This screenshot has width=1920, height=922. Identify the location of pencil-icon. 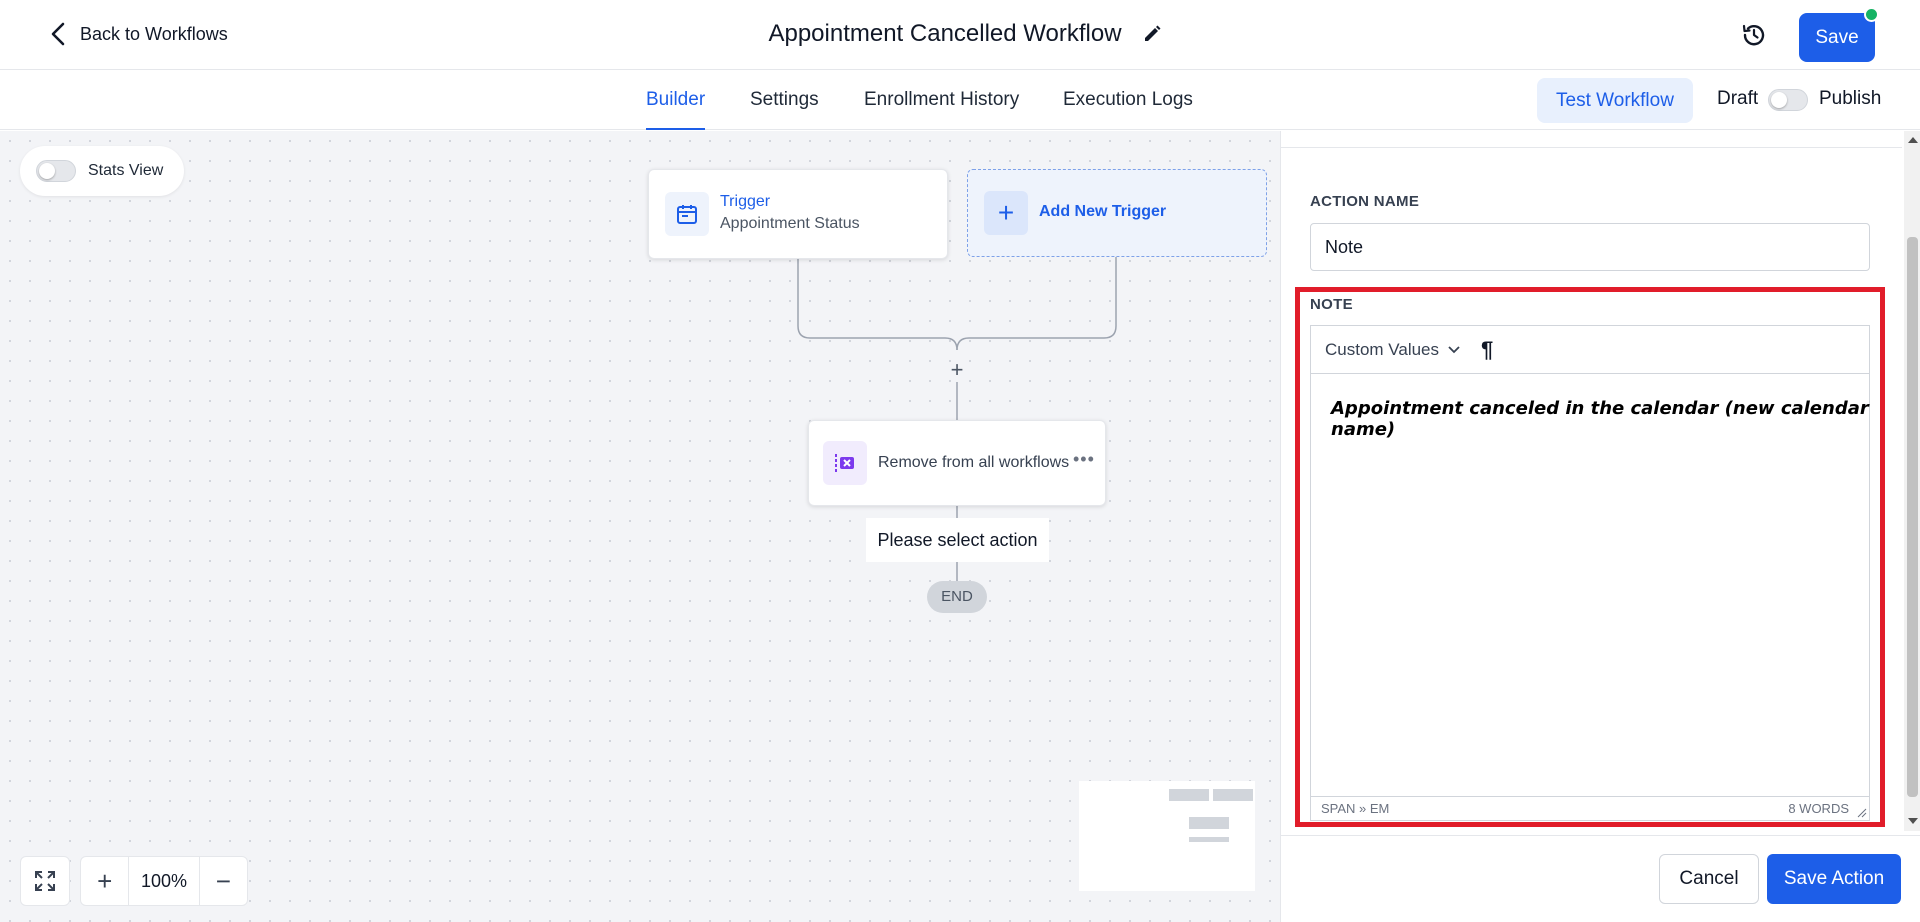
(1152, 34).